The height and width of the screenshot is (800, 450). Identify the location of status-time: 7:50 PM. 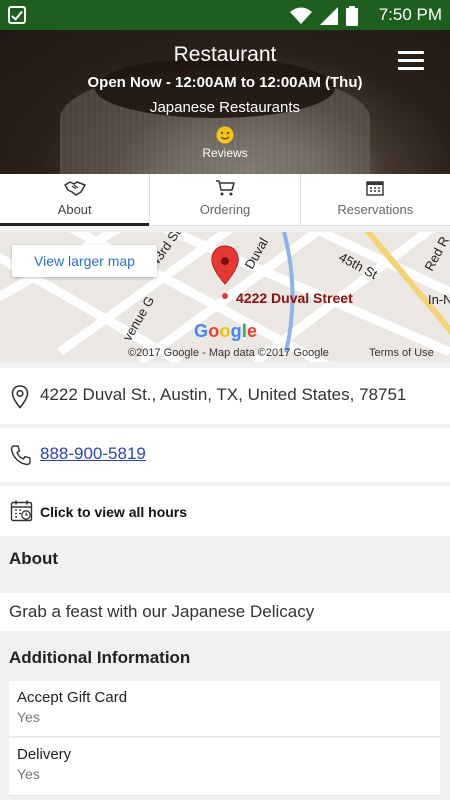
(410, 14).